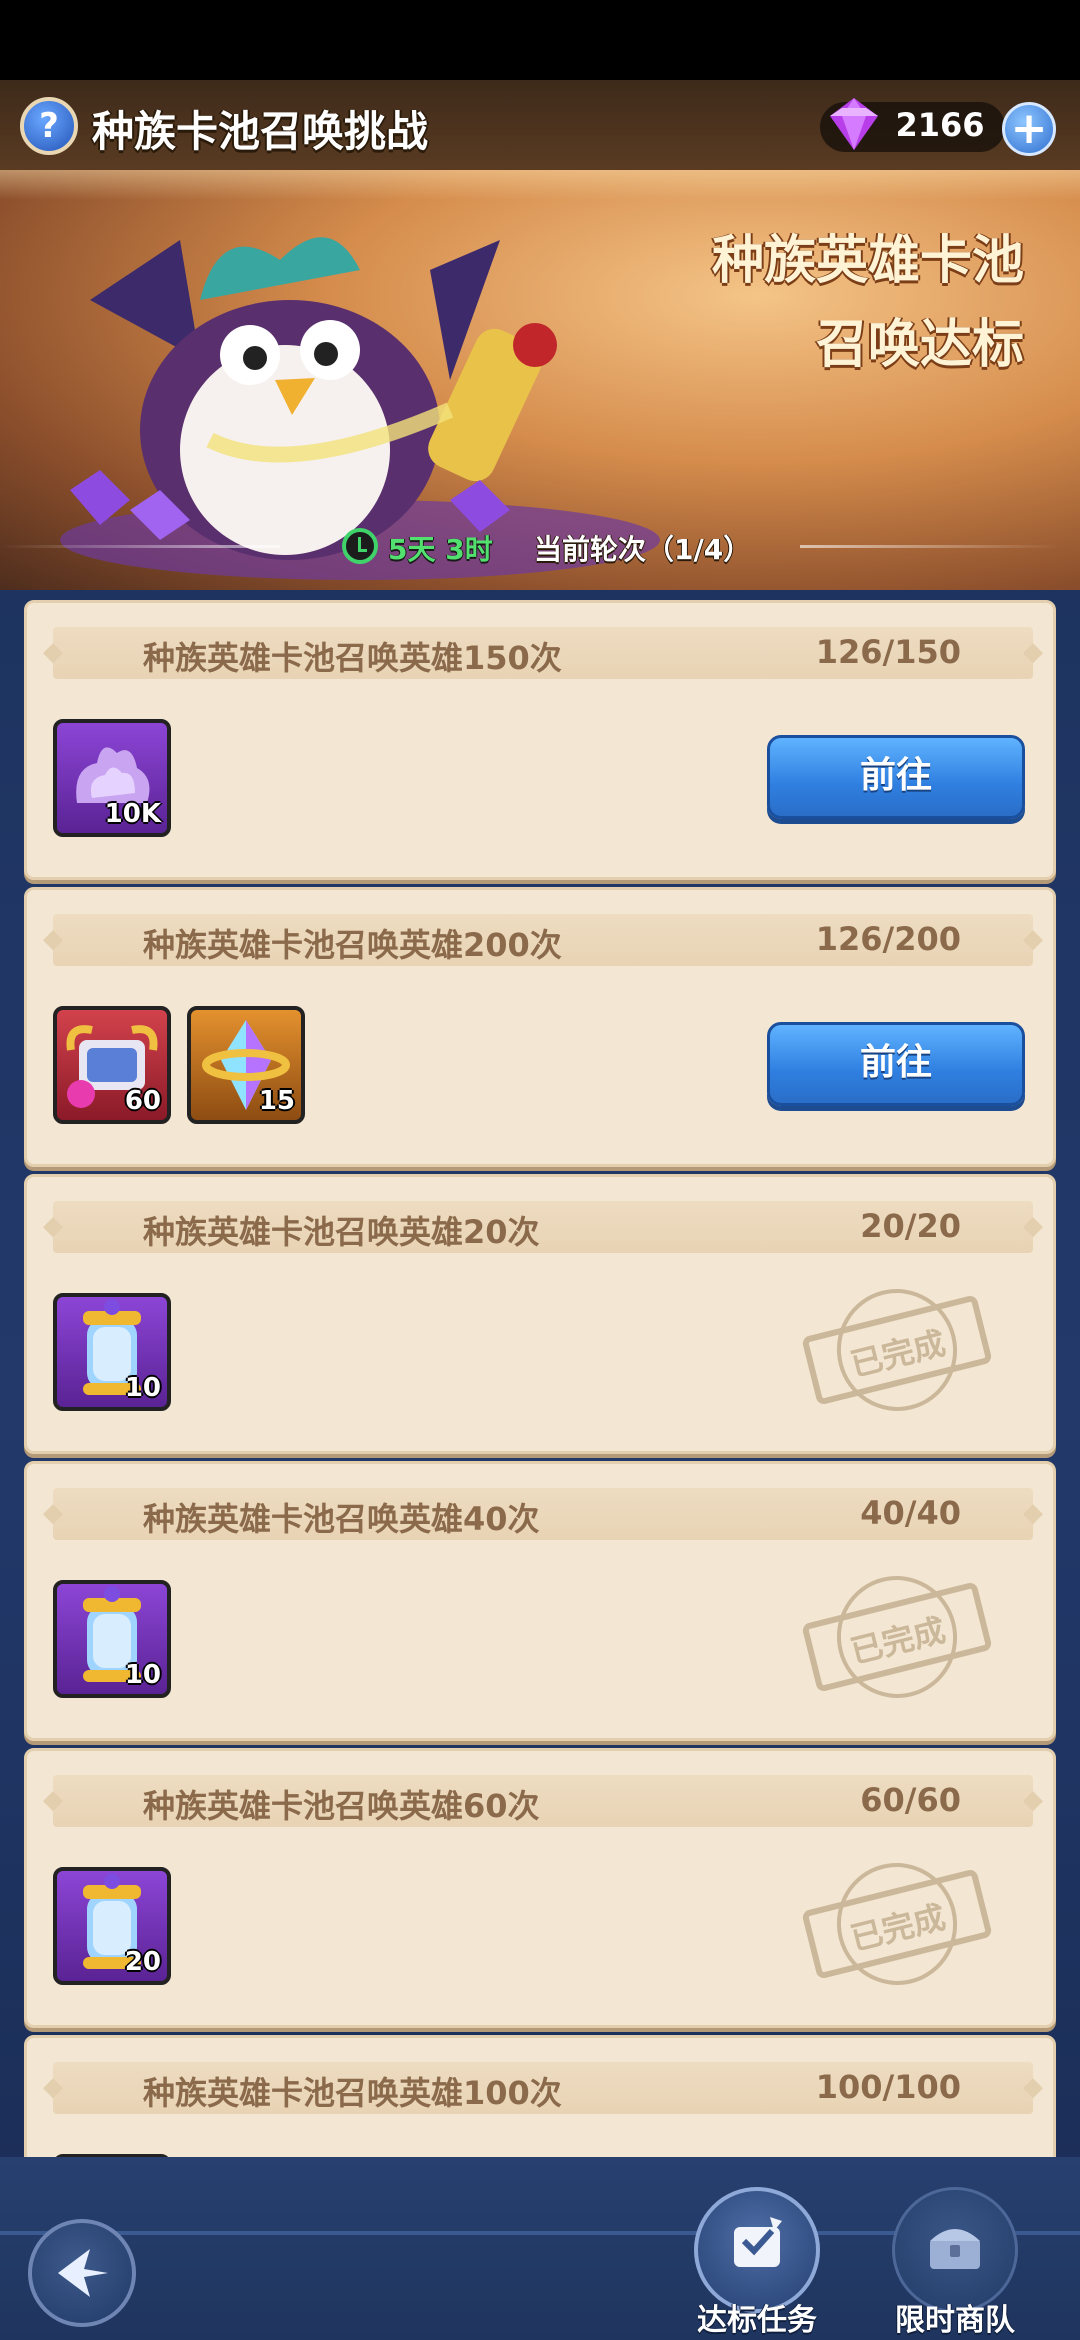 The width and height of the screenshot is (1080, 2340). I want to click on task-progress: 60/60, so click(910, 1800).